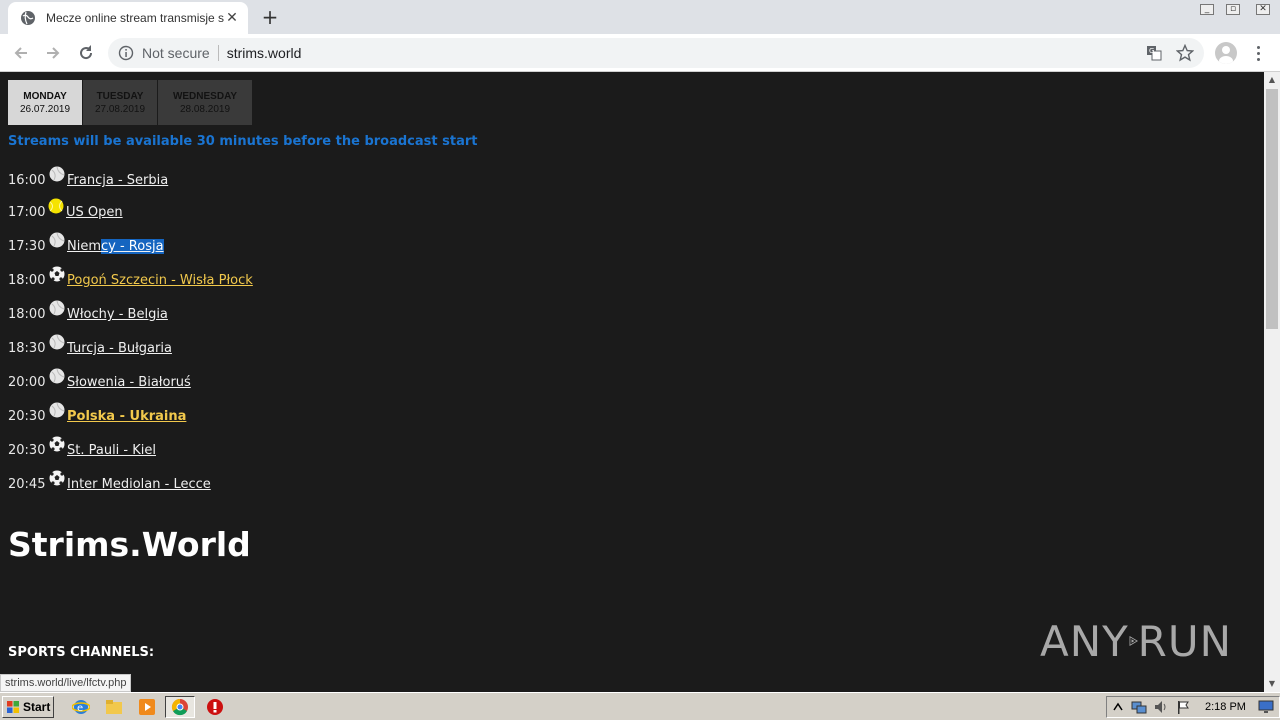 The image size is (1280, 720). Describe the element at coordinates (1272, 209) in the screenshot. I see `scrollbar-thumb` at that location.